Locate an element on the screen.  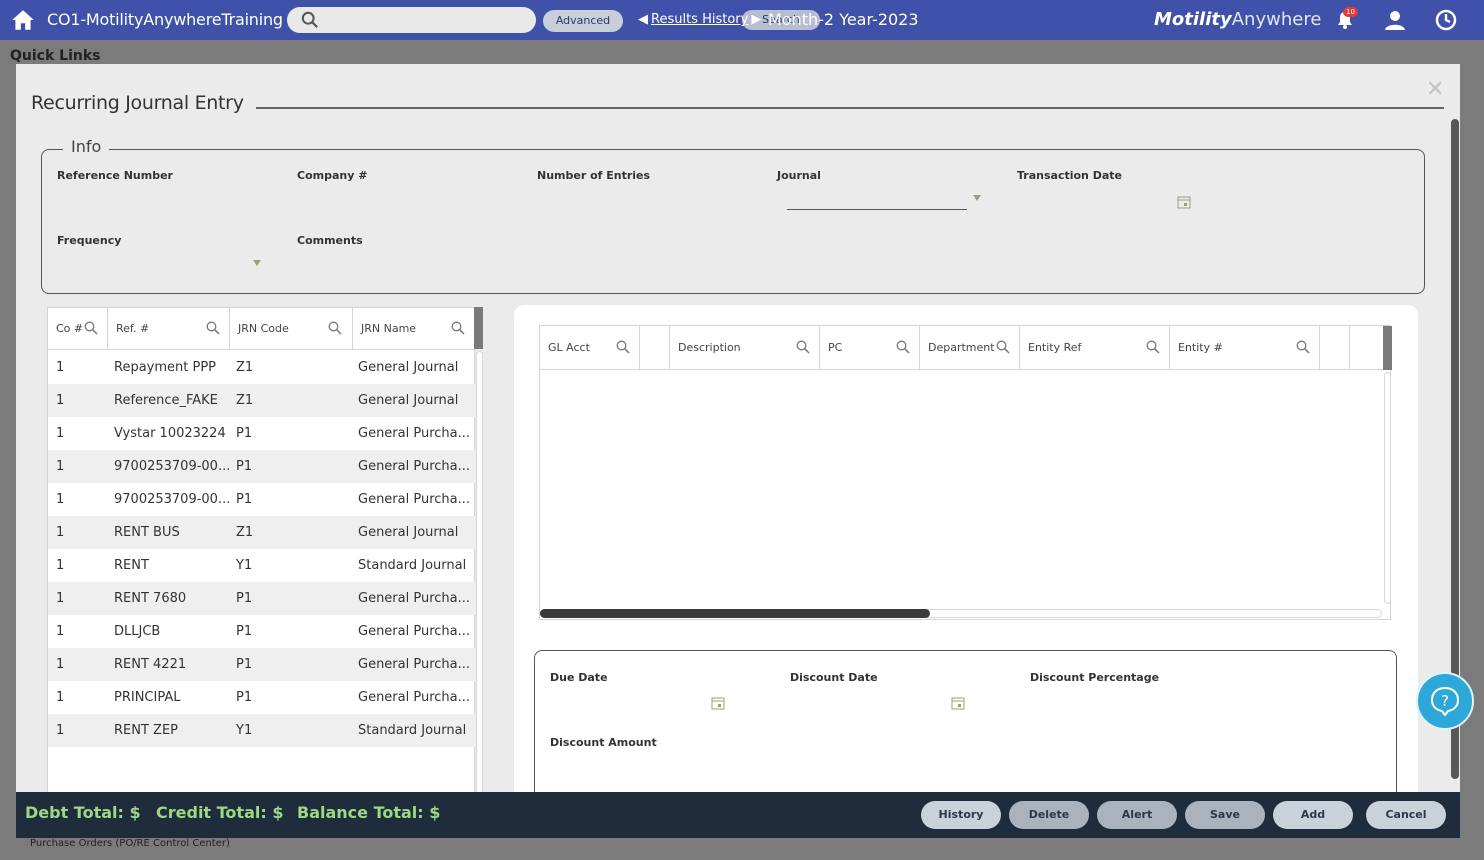
column-header: Description is located at coordinates (745, 348).